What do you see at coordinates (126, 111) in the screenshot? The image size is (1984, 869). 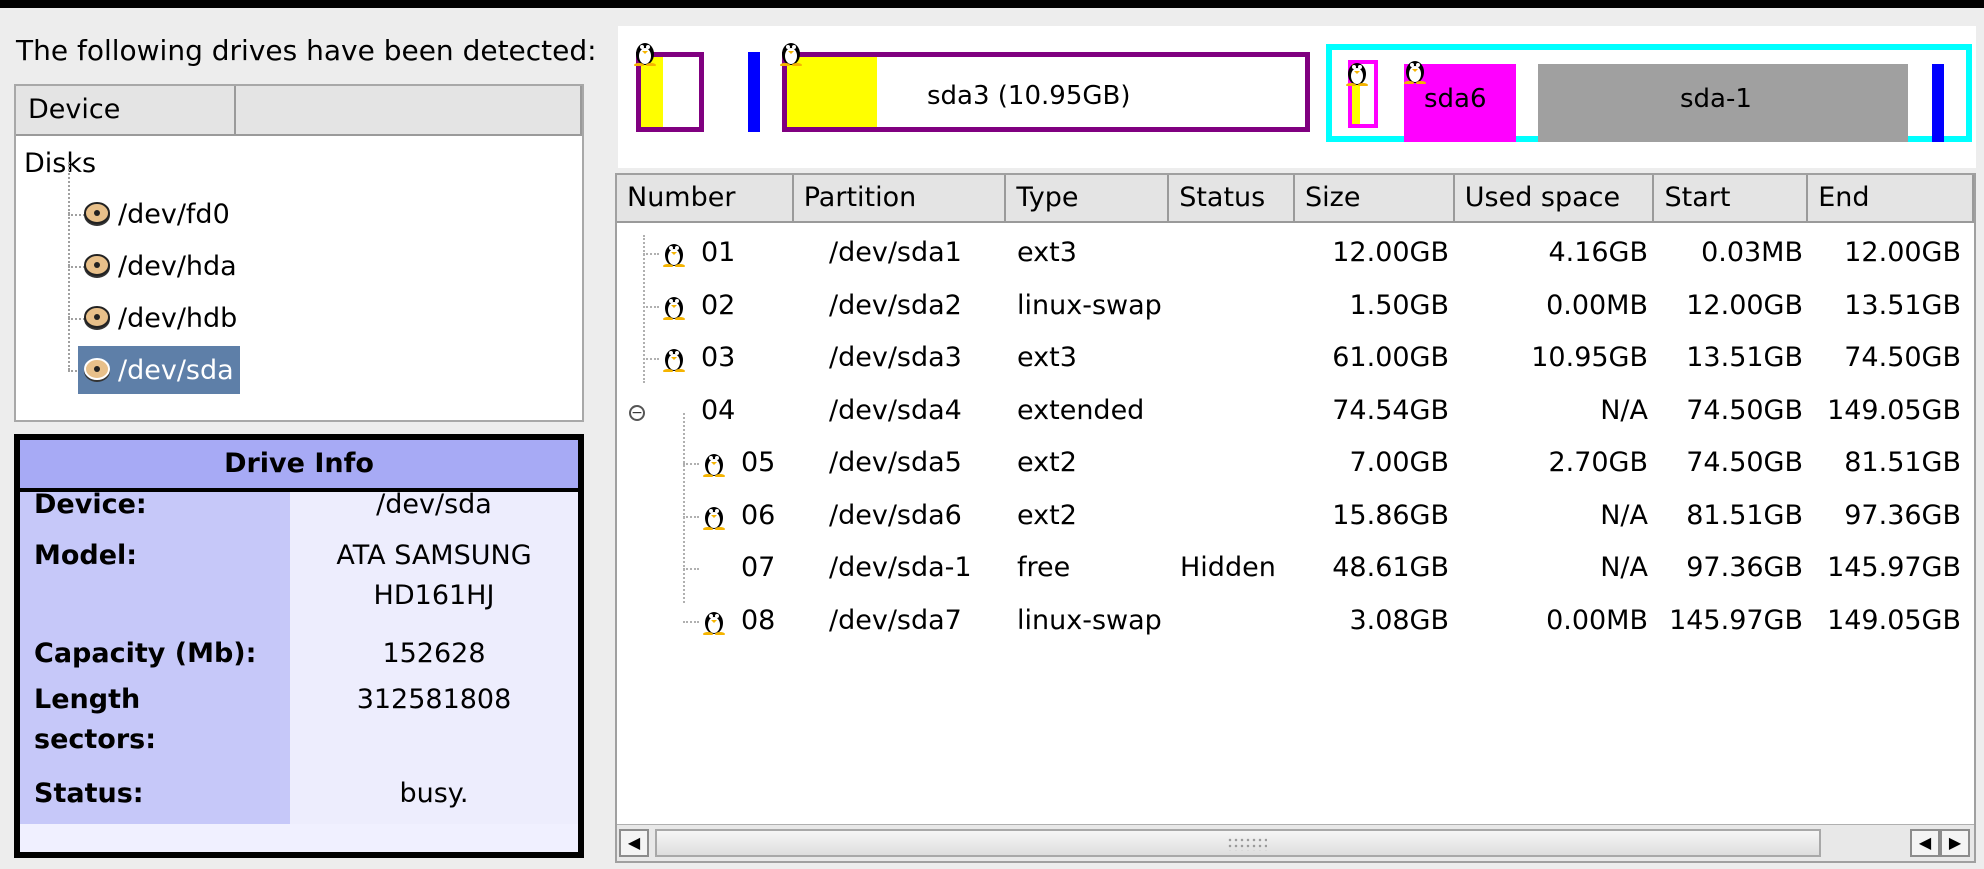 I see `column-header-device: Device` at bounding box center [126, 111].